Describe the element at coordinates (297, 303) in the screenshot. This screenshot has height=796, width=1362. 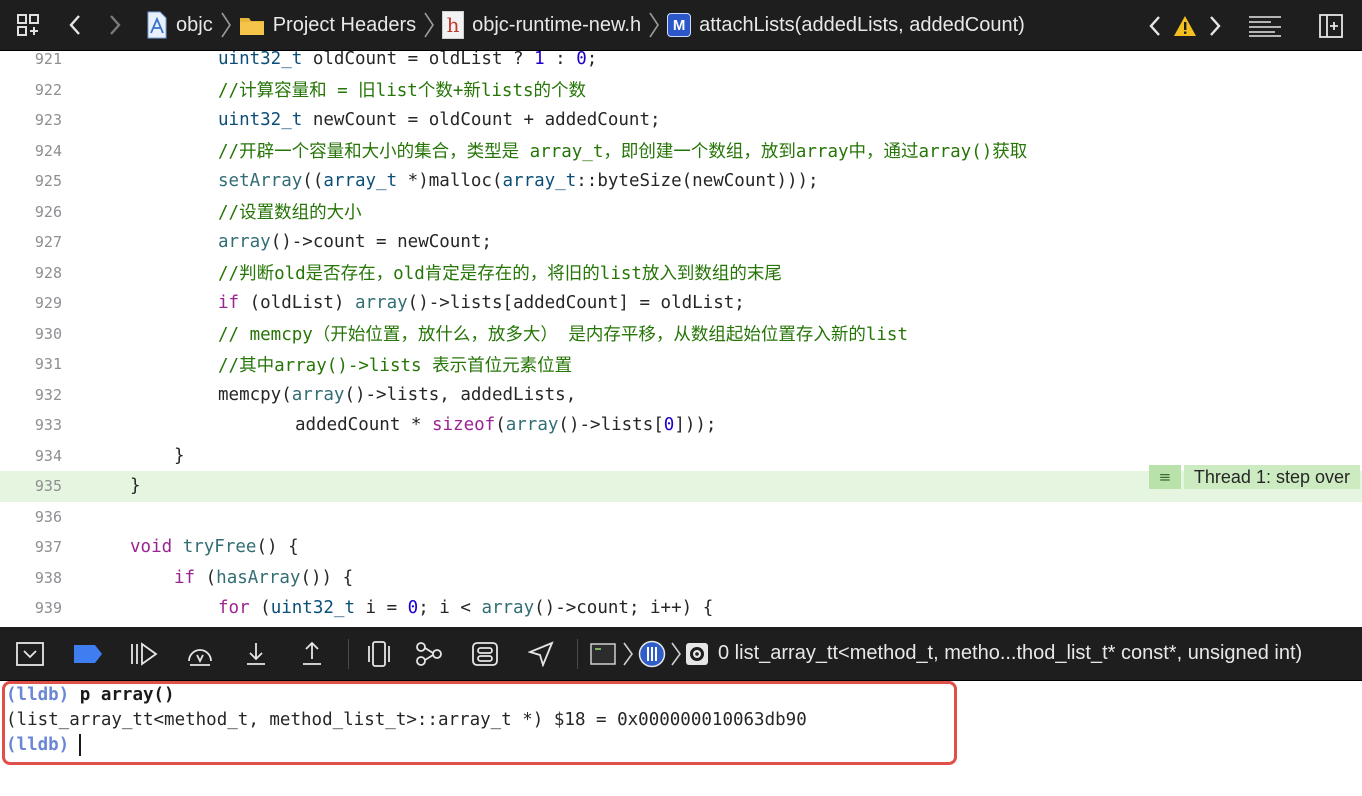
I see `code-token: (oldList)` at that location.